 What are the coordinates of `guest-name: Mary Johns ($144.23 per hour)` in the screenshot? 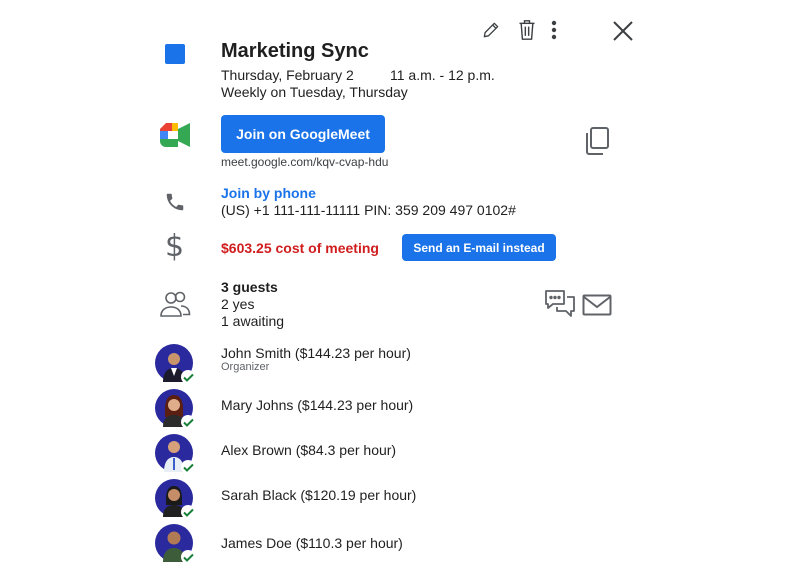 It's located at (317, 405).